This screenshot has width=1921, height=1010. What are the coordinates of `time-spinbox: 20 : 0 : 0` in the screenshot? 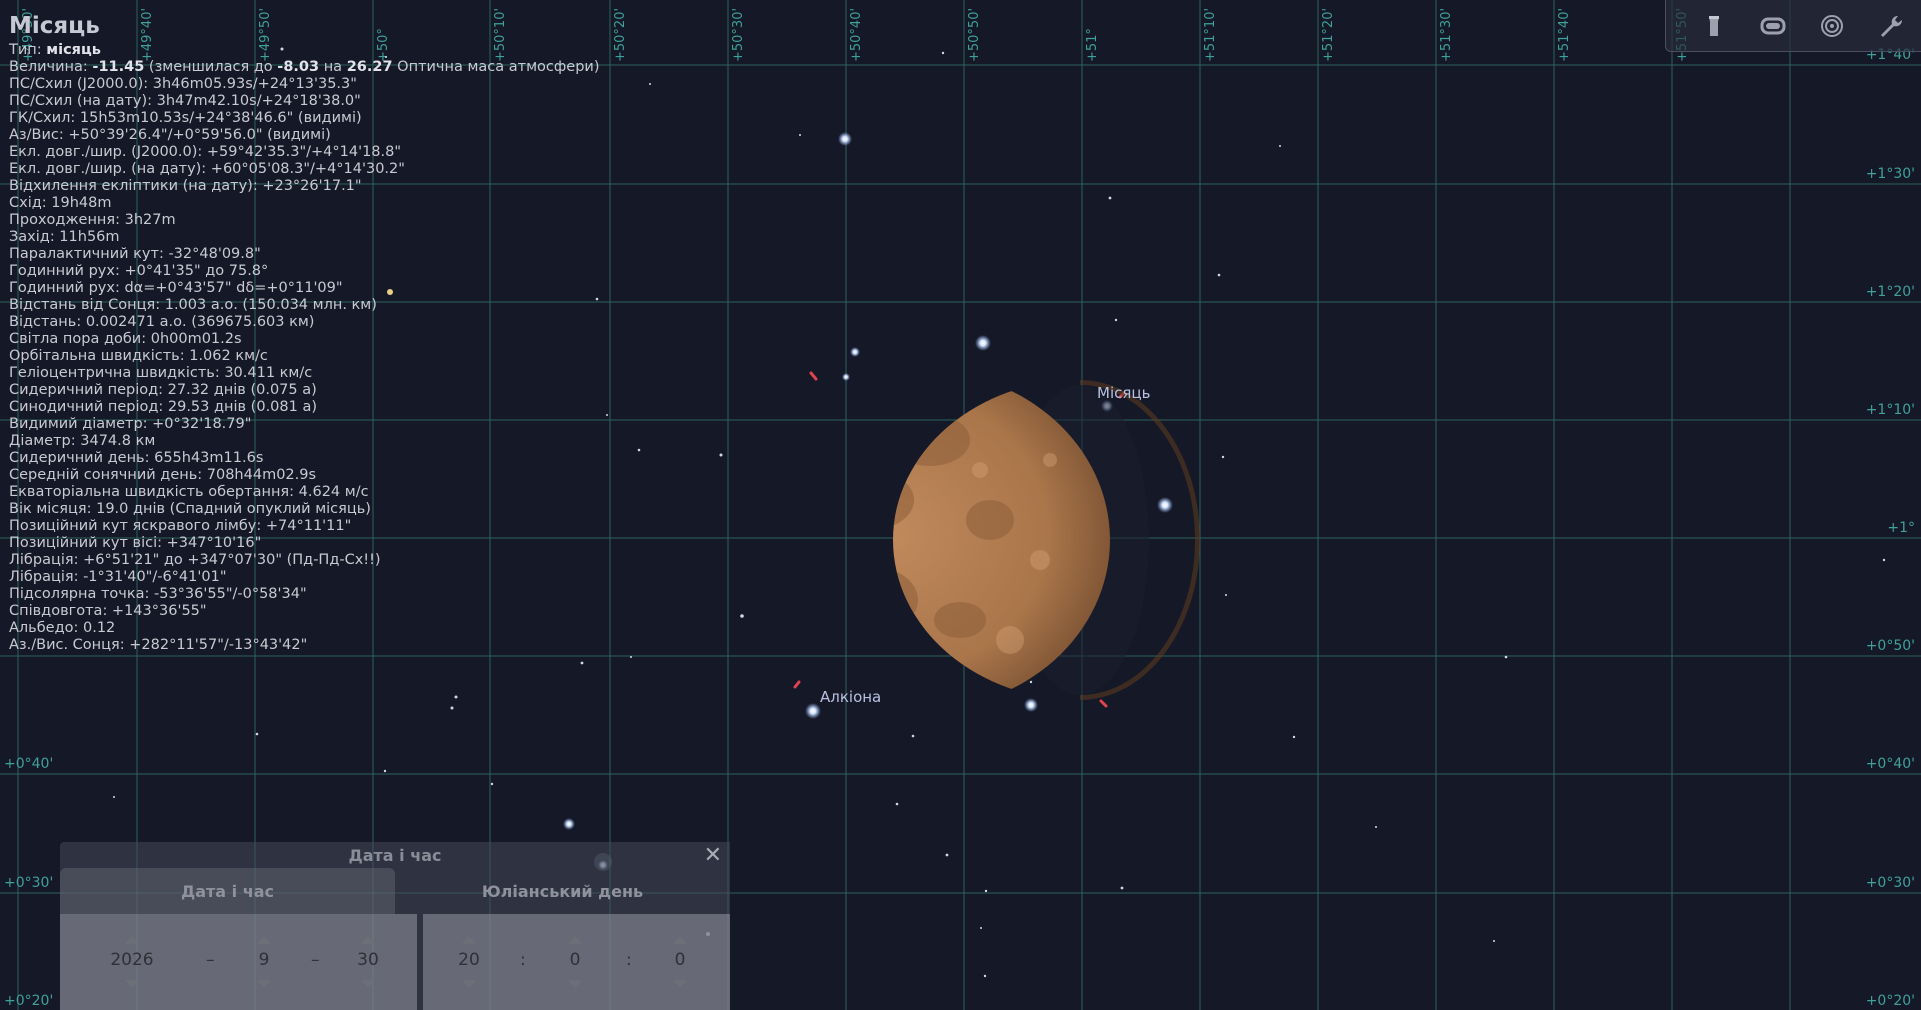 It's located at (576, 962).